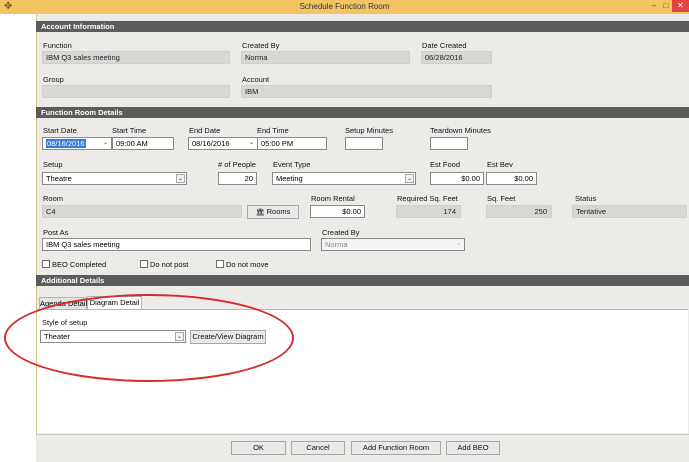 Image resolution: width=689 pixels, height=462 pixels. I want to click on beo-completed-label: BEO Completed, so click(79, 264).